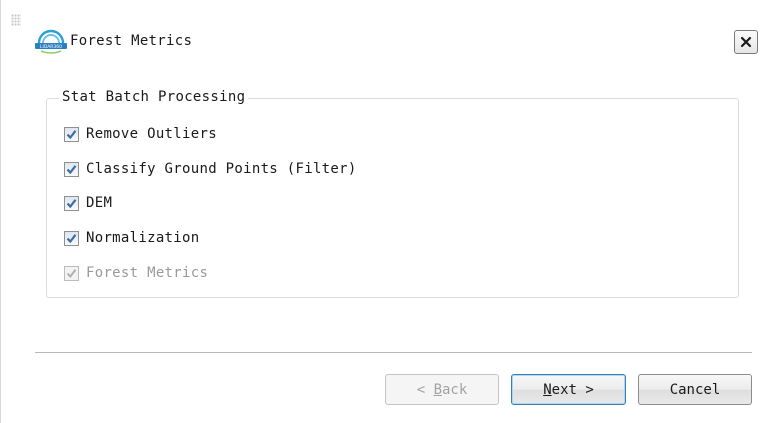  I want to click on close-button, so click(746, 42).